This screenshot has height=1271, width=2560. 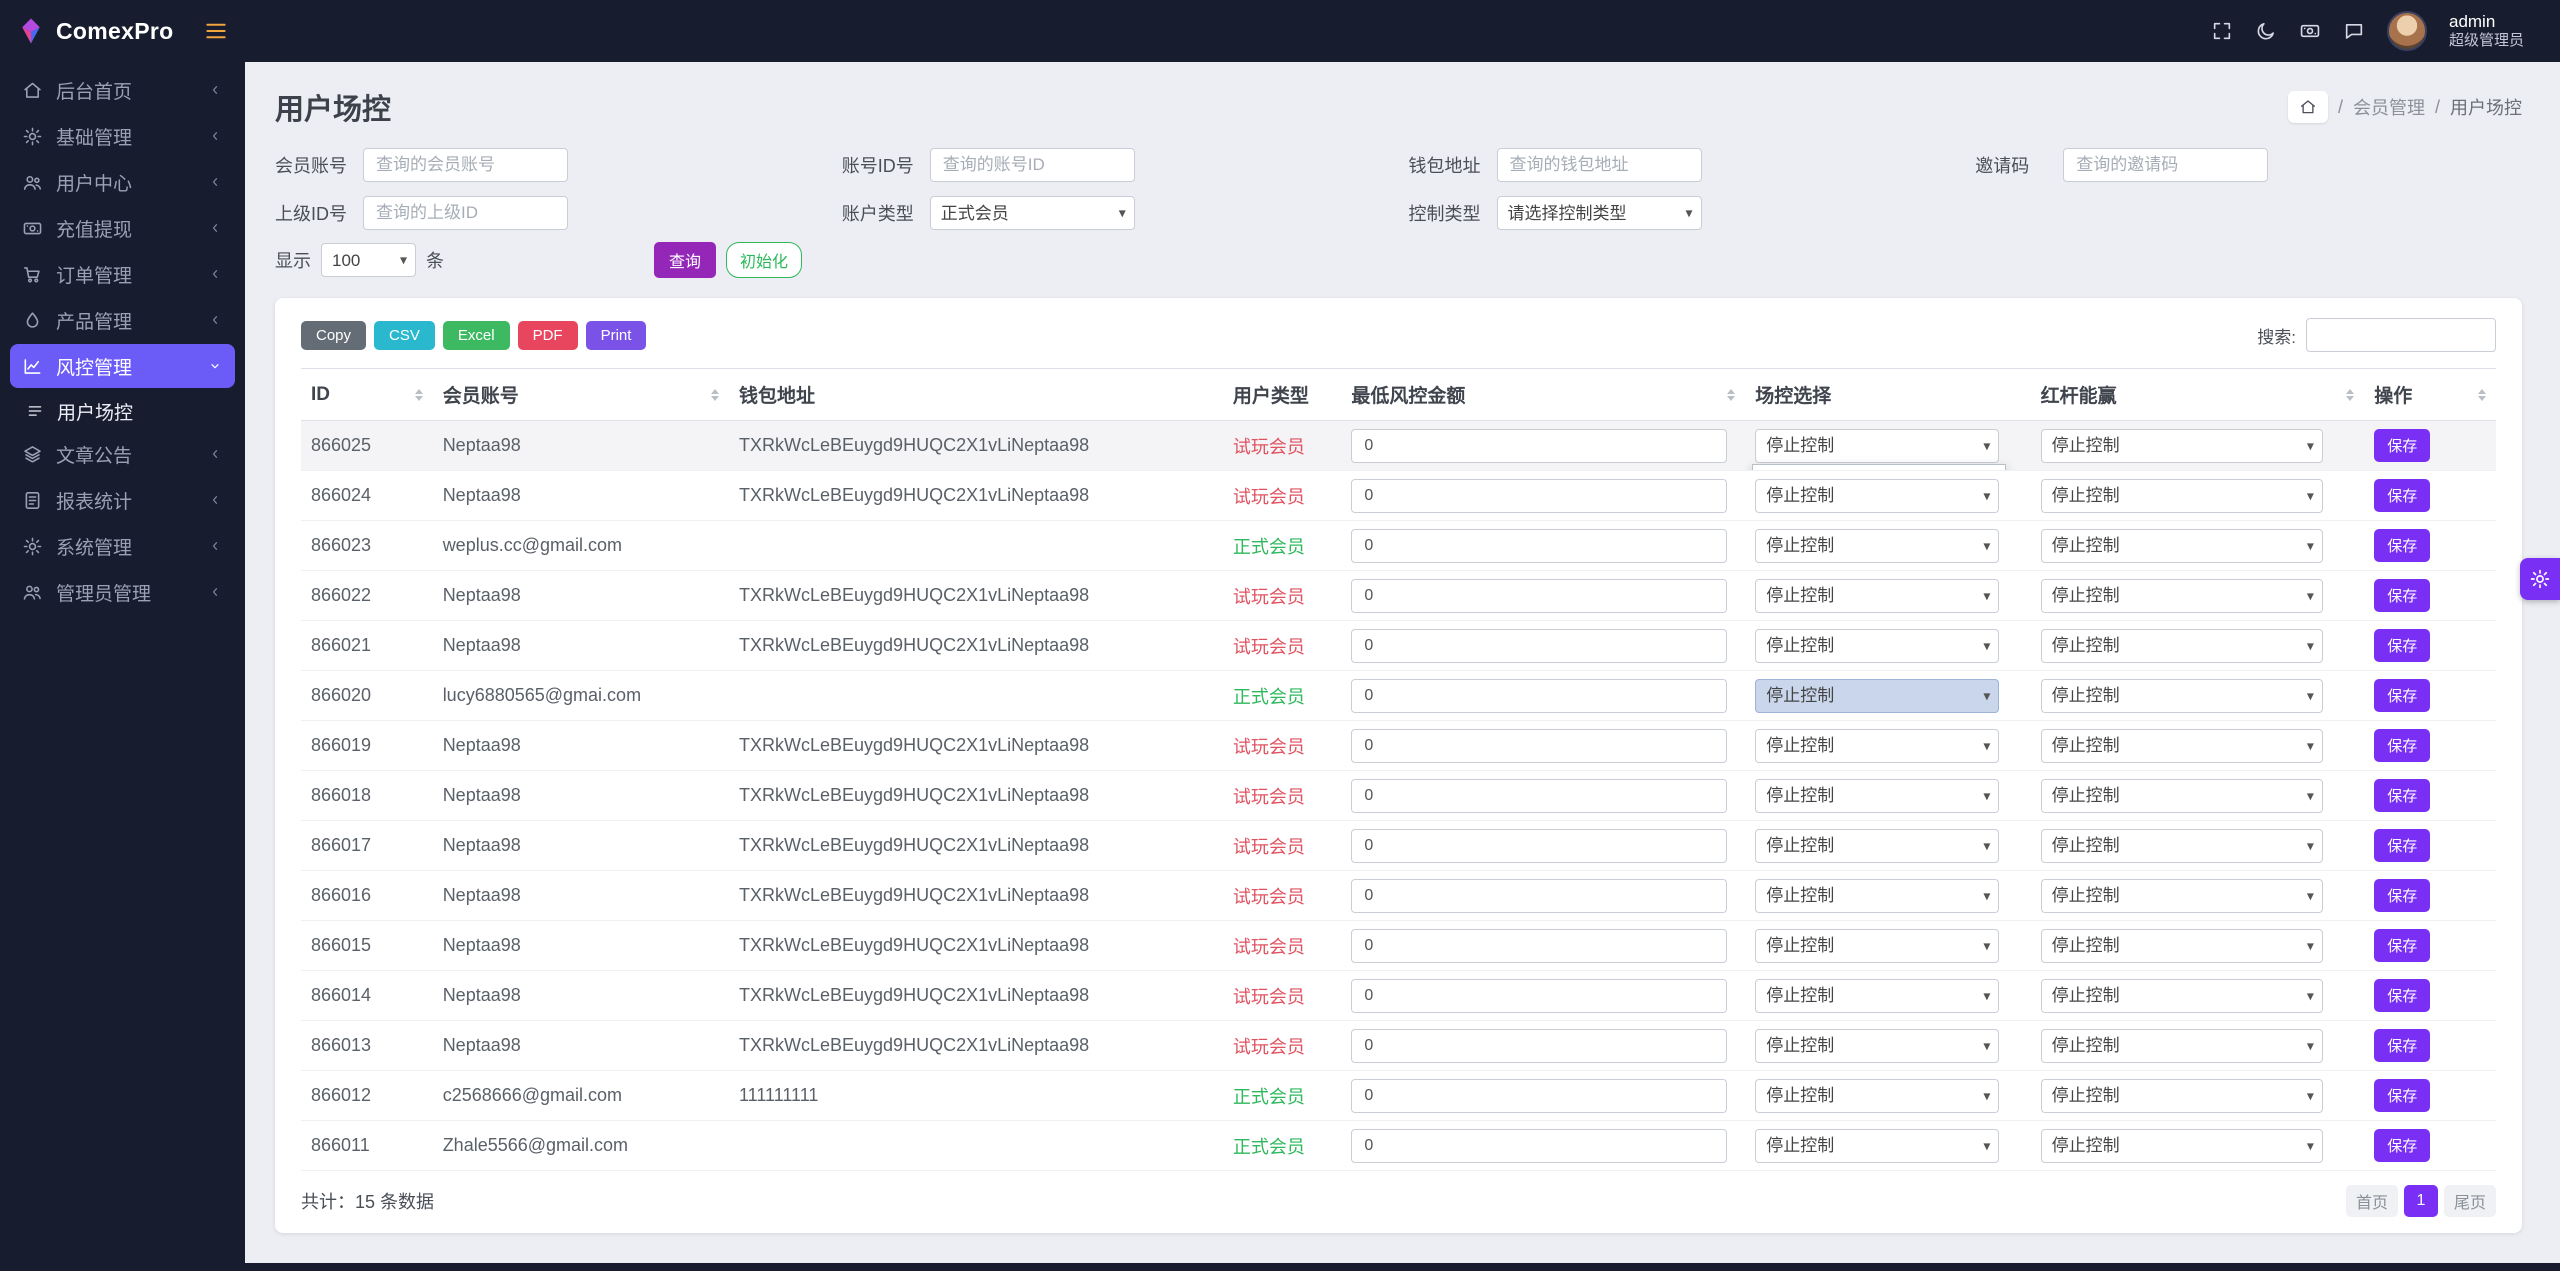 I want to click on sidebar-item-8: 报表统计, so click(x=122, y=500).